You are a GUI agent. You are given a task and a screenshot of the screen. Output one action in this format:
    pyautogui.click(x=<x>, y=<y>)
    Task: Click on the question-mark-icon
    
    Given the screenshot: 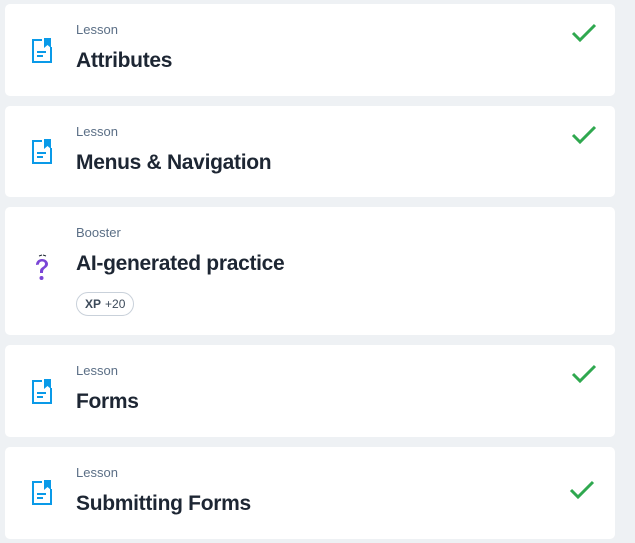 What is the action you would take?
    pyautogui.click(x=42, y=267)
    